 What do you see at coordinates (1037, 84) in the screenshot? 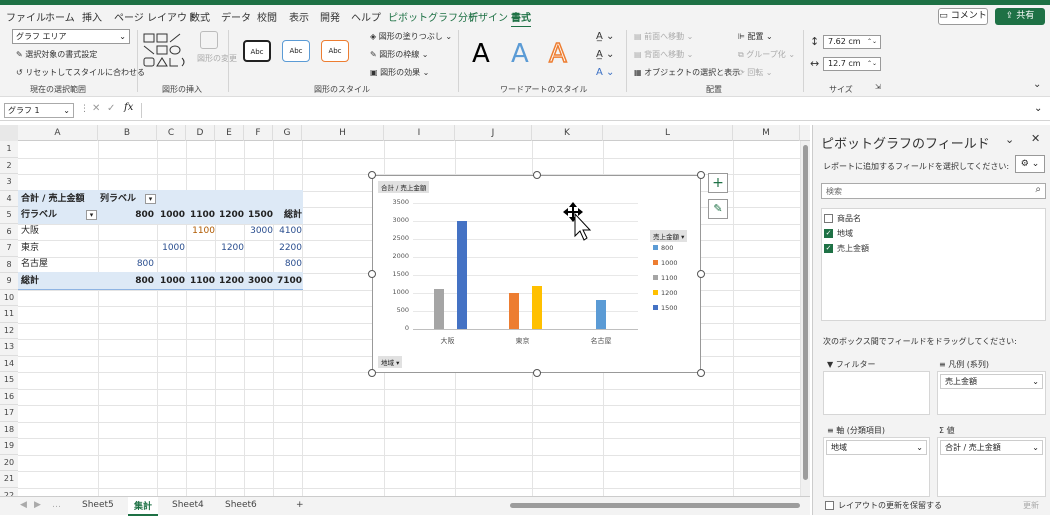
I see `collapse-ribbon-icon: ⌄` at bounding box center [1037, 84].